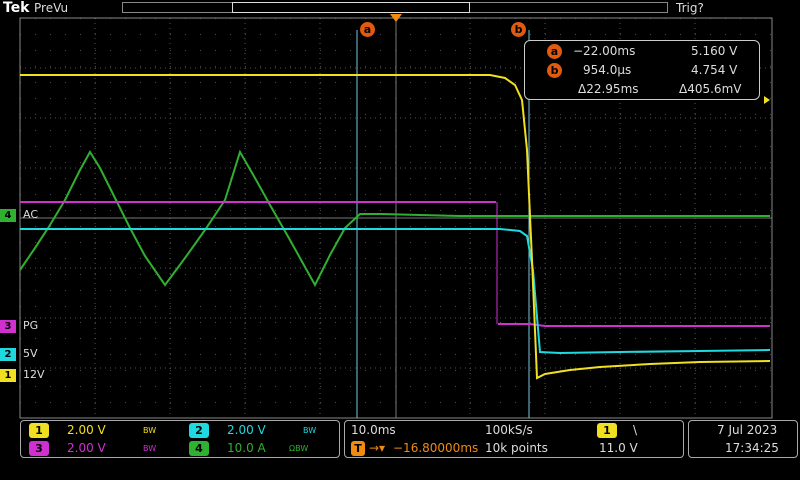 Image resolution: width=800 pixels, height=480 pixels. What do you see at coordinates (714, 51) in the screenshot?
I see `cursor-a-value: 5.160 V` at bounding box center [714, 51].